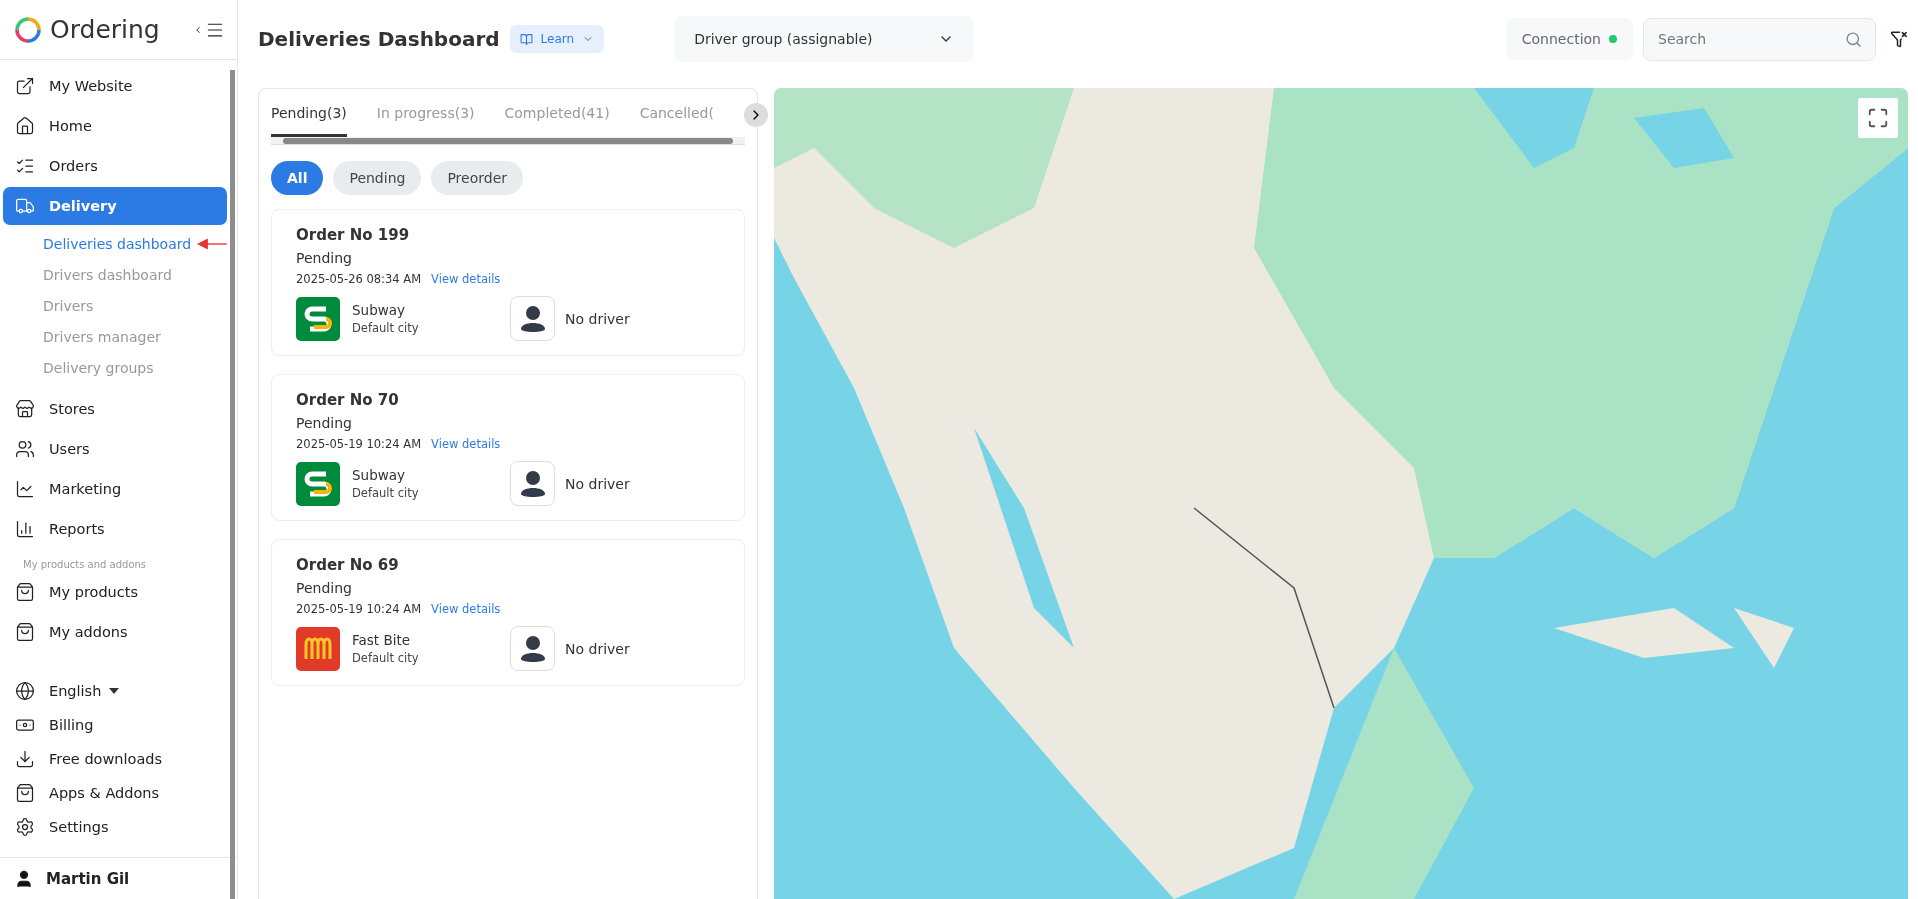  Describe the element at coordinates (115, 449) in the screenshot. I see `nav-item: Users` at that location.